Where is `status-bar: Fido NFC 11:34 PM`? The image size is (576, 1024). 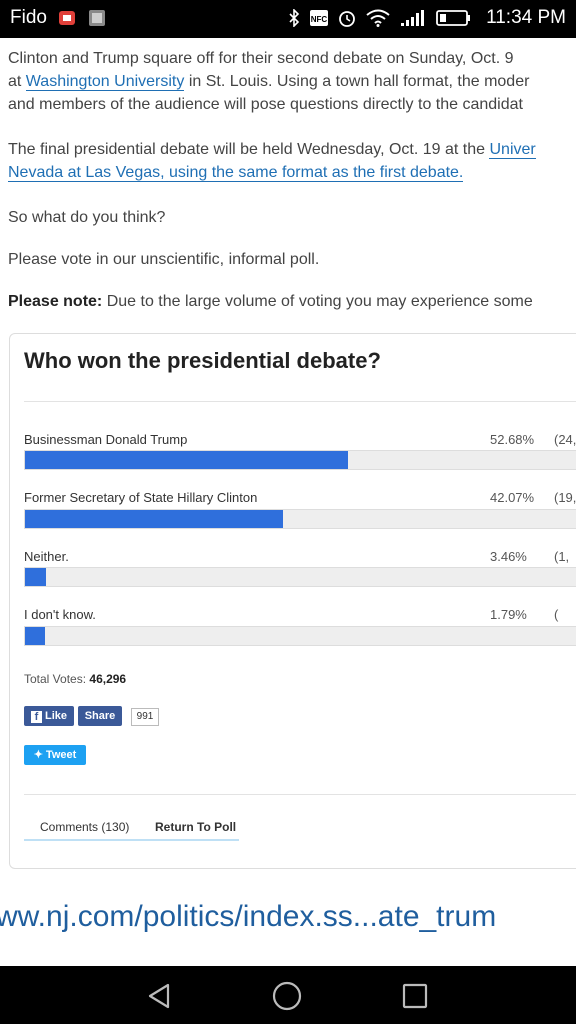
status-bar: Fido NFC 11:34 PM is located at coordinates (288, 19).